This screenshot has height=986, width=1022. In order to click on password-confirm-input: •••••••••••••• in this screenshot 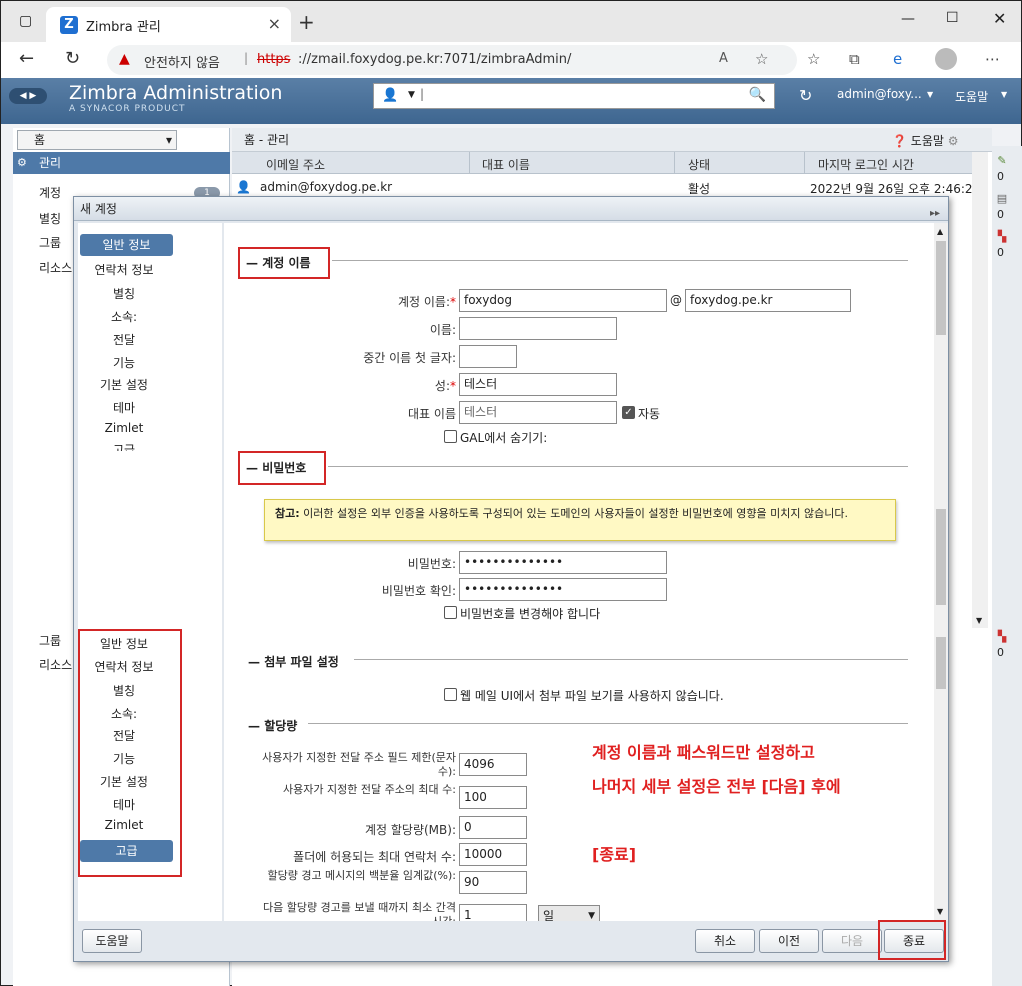, I will do `click(563, 589)`.